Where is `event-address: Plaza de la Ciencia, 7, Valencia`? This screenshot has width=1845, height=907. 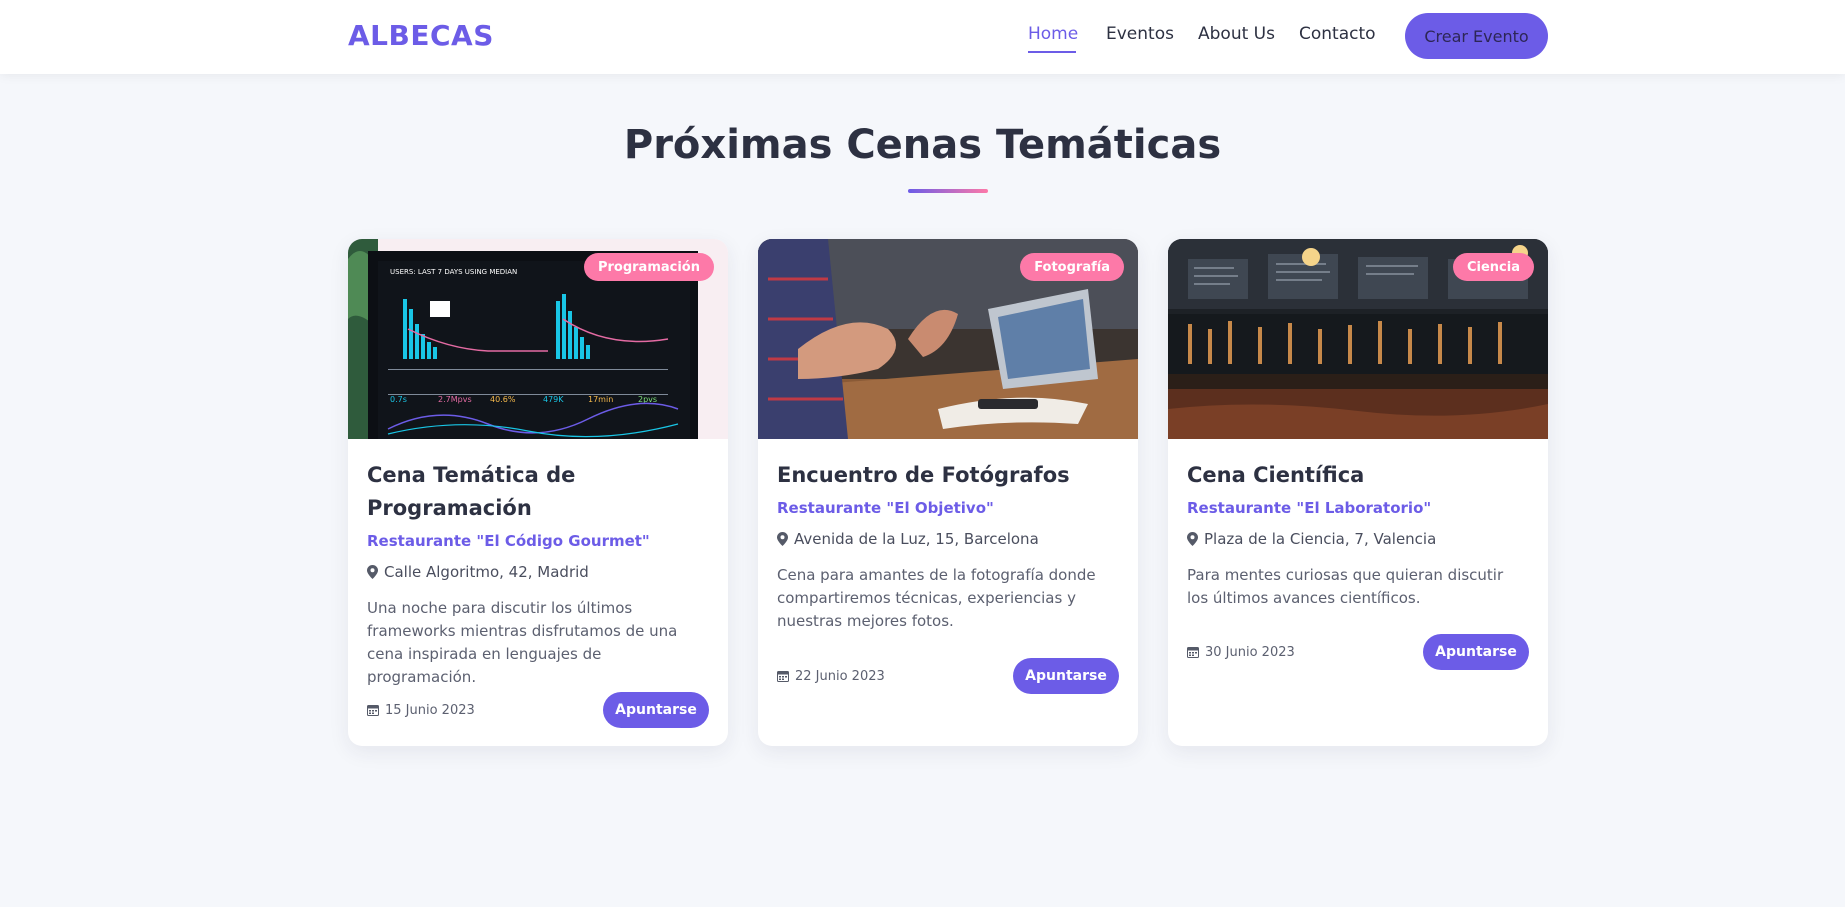 event-address: Plaza de la Ciencia, 7, Valencia is located at coordinates (1358, 539).